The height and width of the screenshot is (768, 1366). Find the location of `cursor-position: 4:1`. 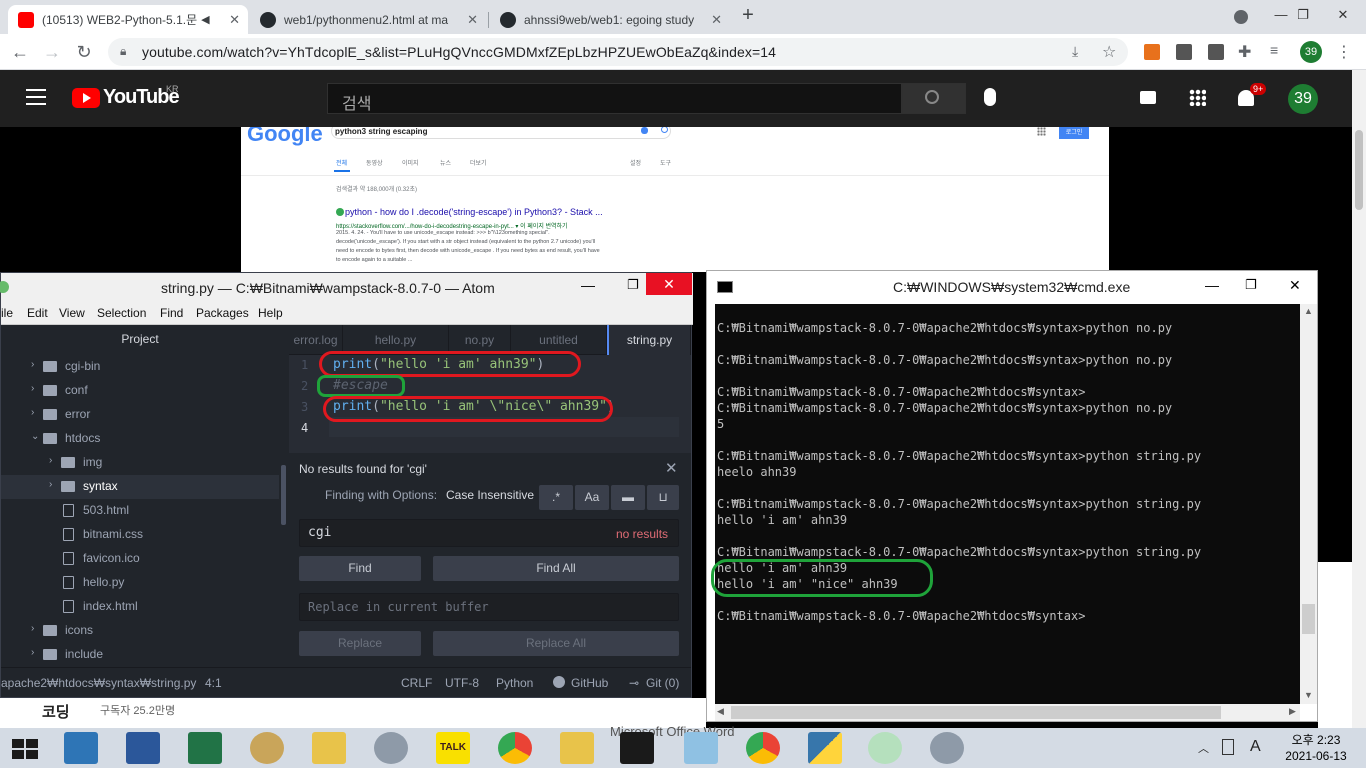

cursor-position: 4:1 is located at coordinates (213, 683).